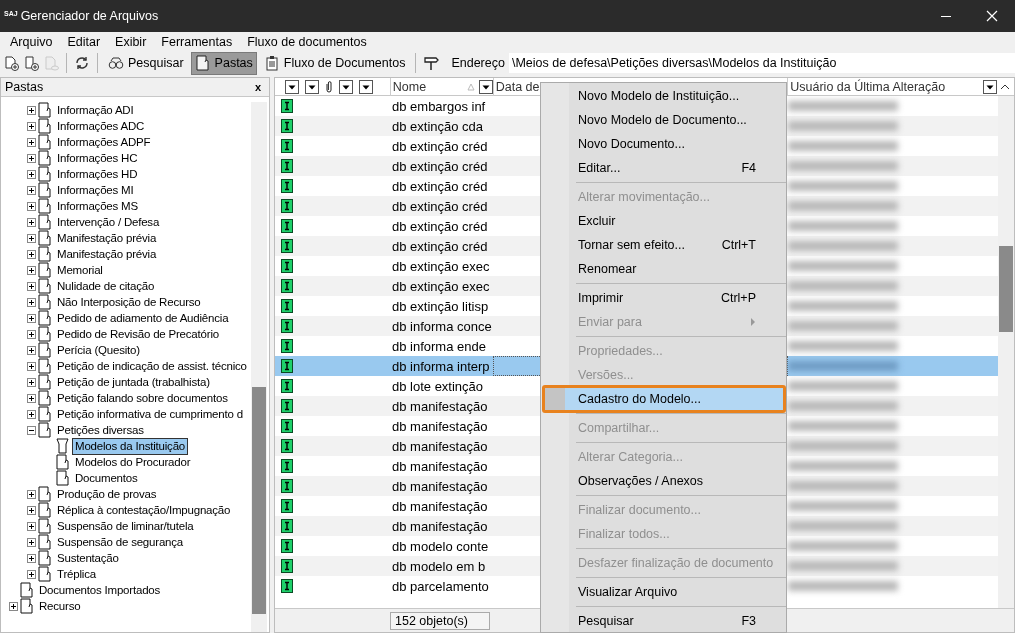 This screenshot has width=1015, height=633. I want to click on table-cell-text: db extinção cda, so click(438, 126).